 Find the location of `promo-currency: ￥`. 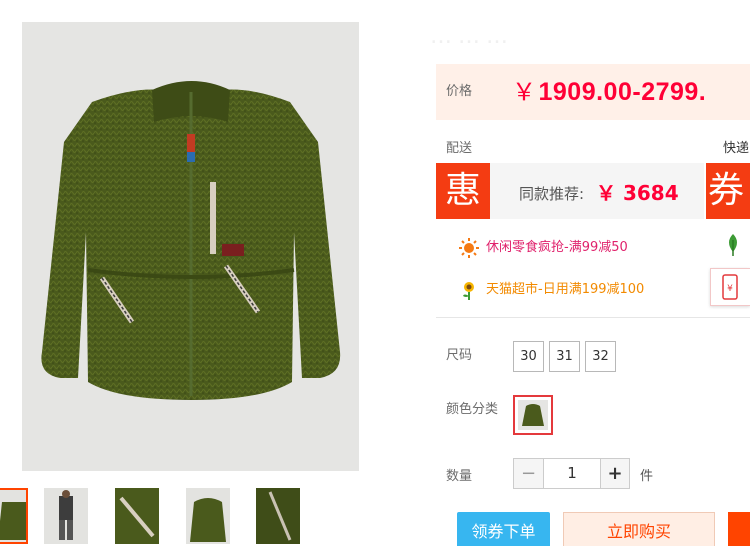

promo-currency: ￥ is located at coordinates (606, 193).